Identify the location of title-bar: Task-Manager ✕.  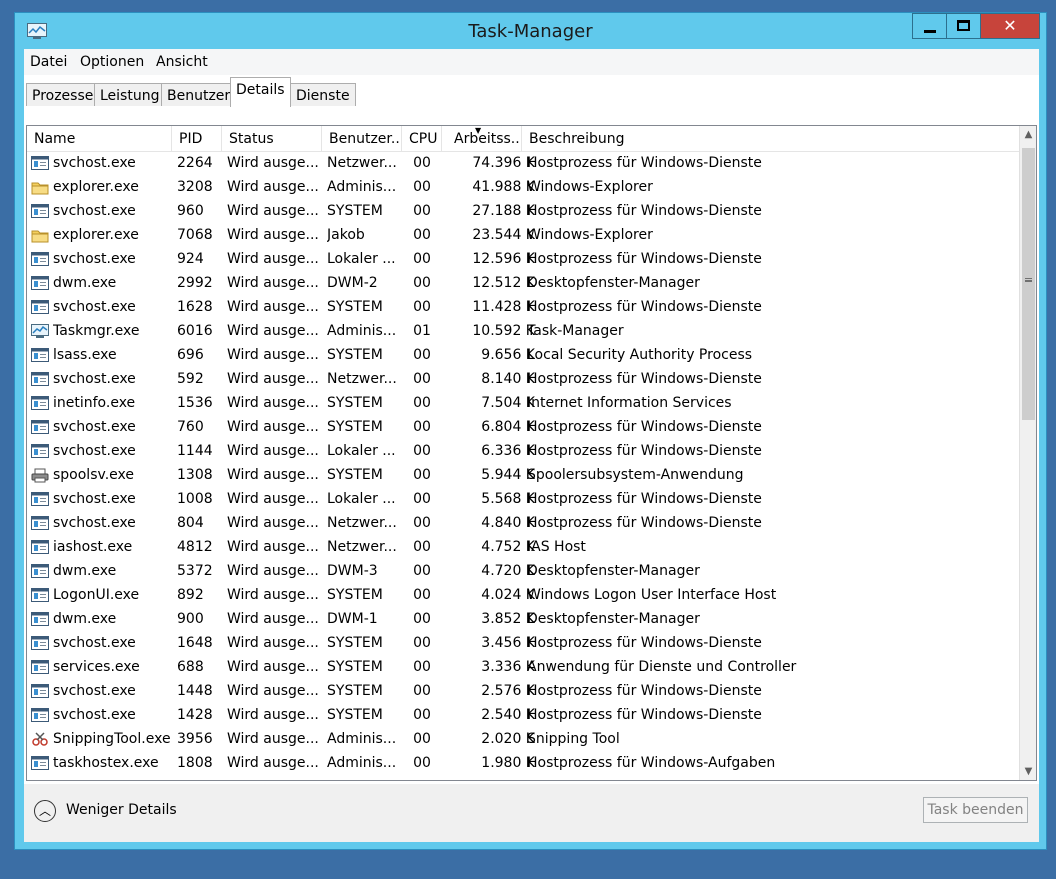
(530, 31).